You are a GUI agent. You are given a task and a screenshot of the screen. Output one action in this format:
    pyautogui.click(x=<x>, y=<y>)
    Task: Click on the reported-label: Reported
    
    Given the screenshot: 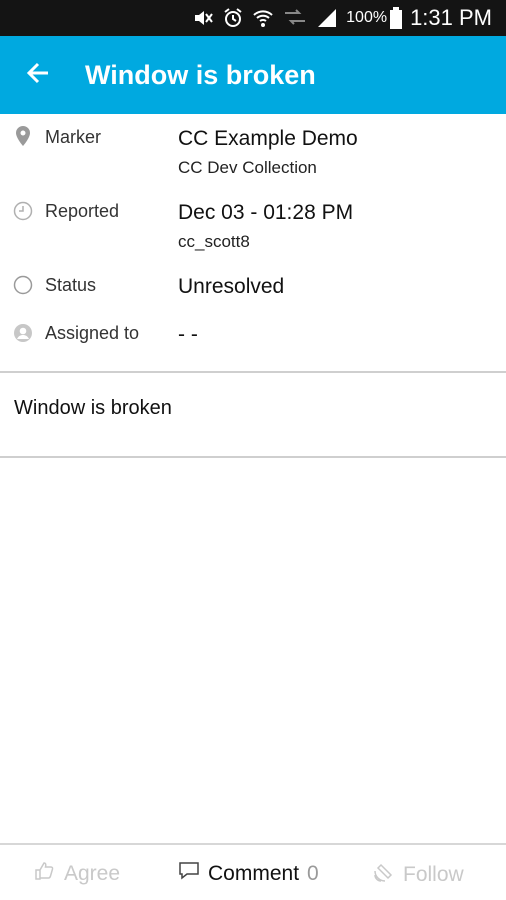 What is the action you would take?
    pyautogui.click(x=82, y=211)
    